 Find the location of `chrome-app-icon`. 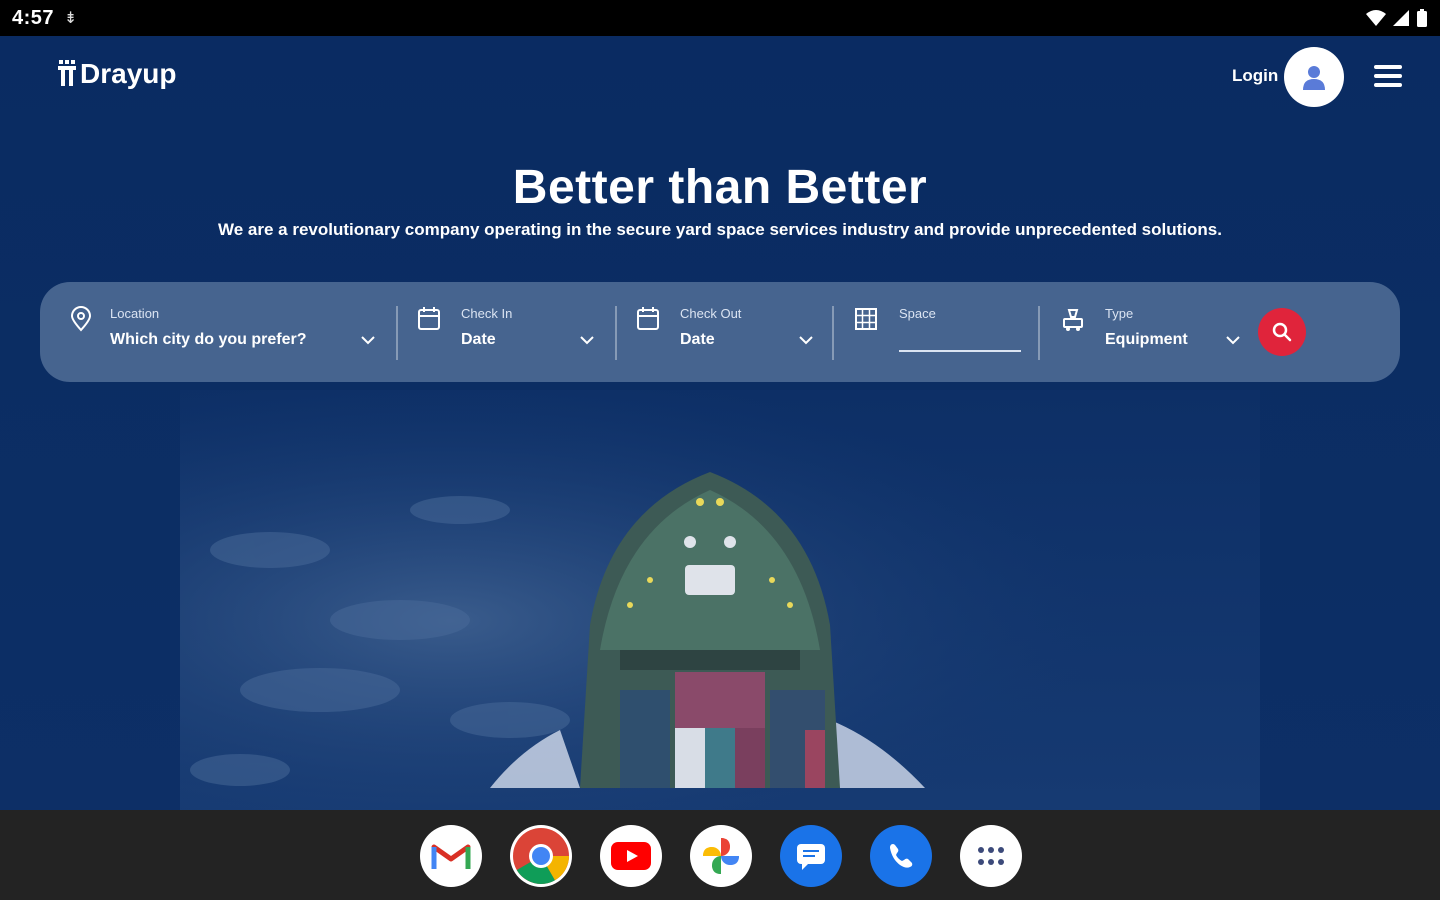

chrome-app-icon is located at coordinates (541, 856).